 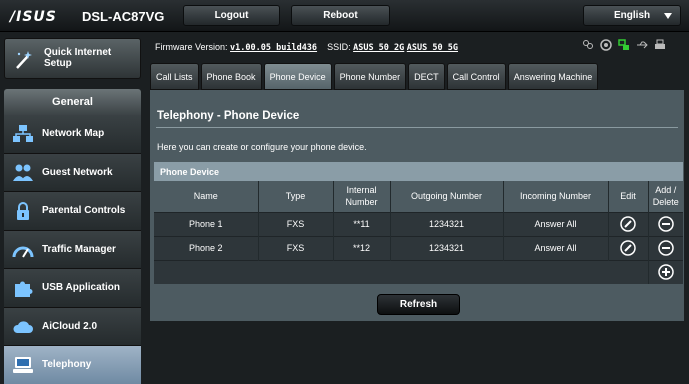 What do you see at coordinates (206, 196) in the screenshot?
I see `column-header: Name` at bounding box center [206, 196].